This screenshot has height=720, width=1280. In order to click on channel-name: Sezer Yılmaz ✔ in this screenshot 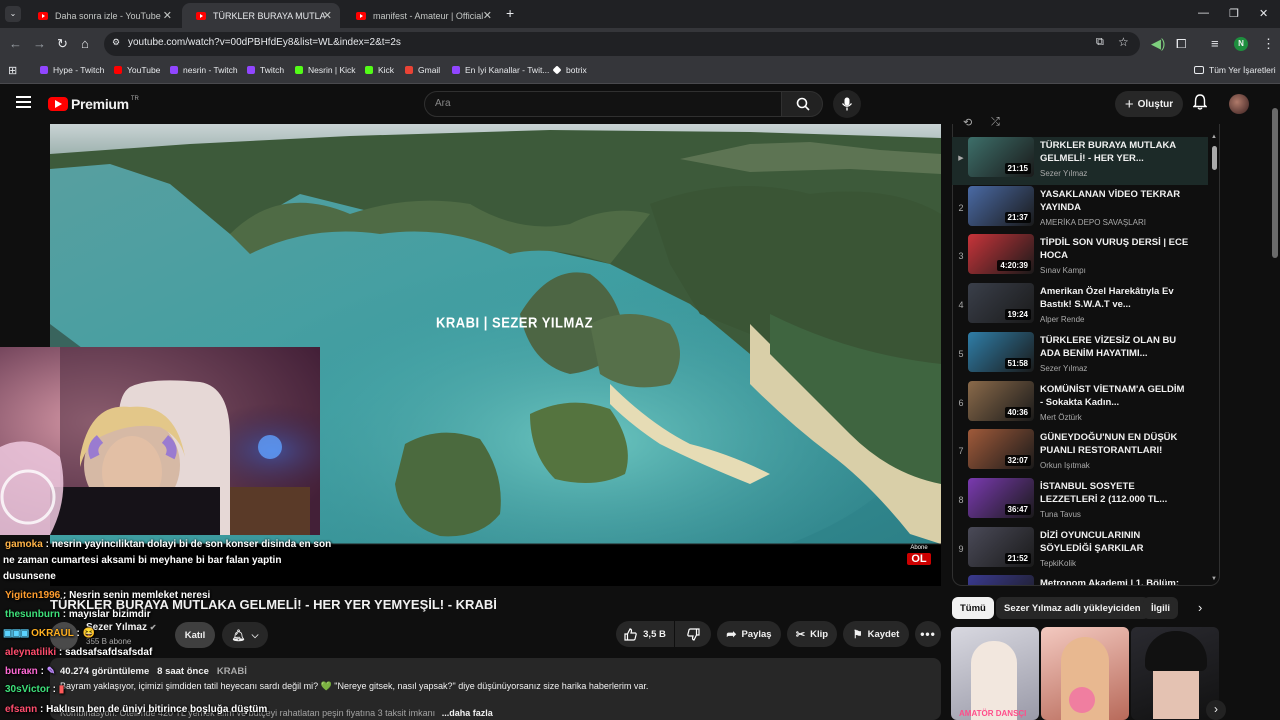, I will do `click(121, 627)`.